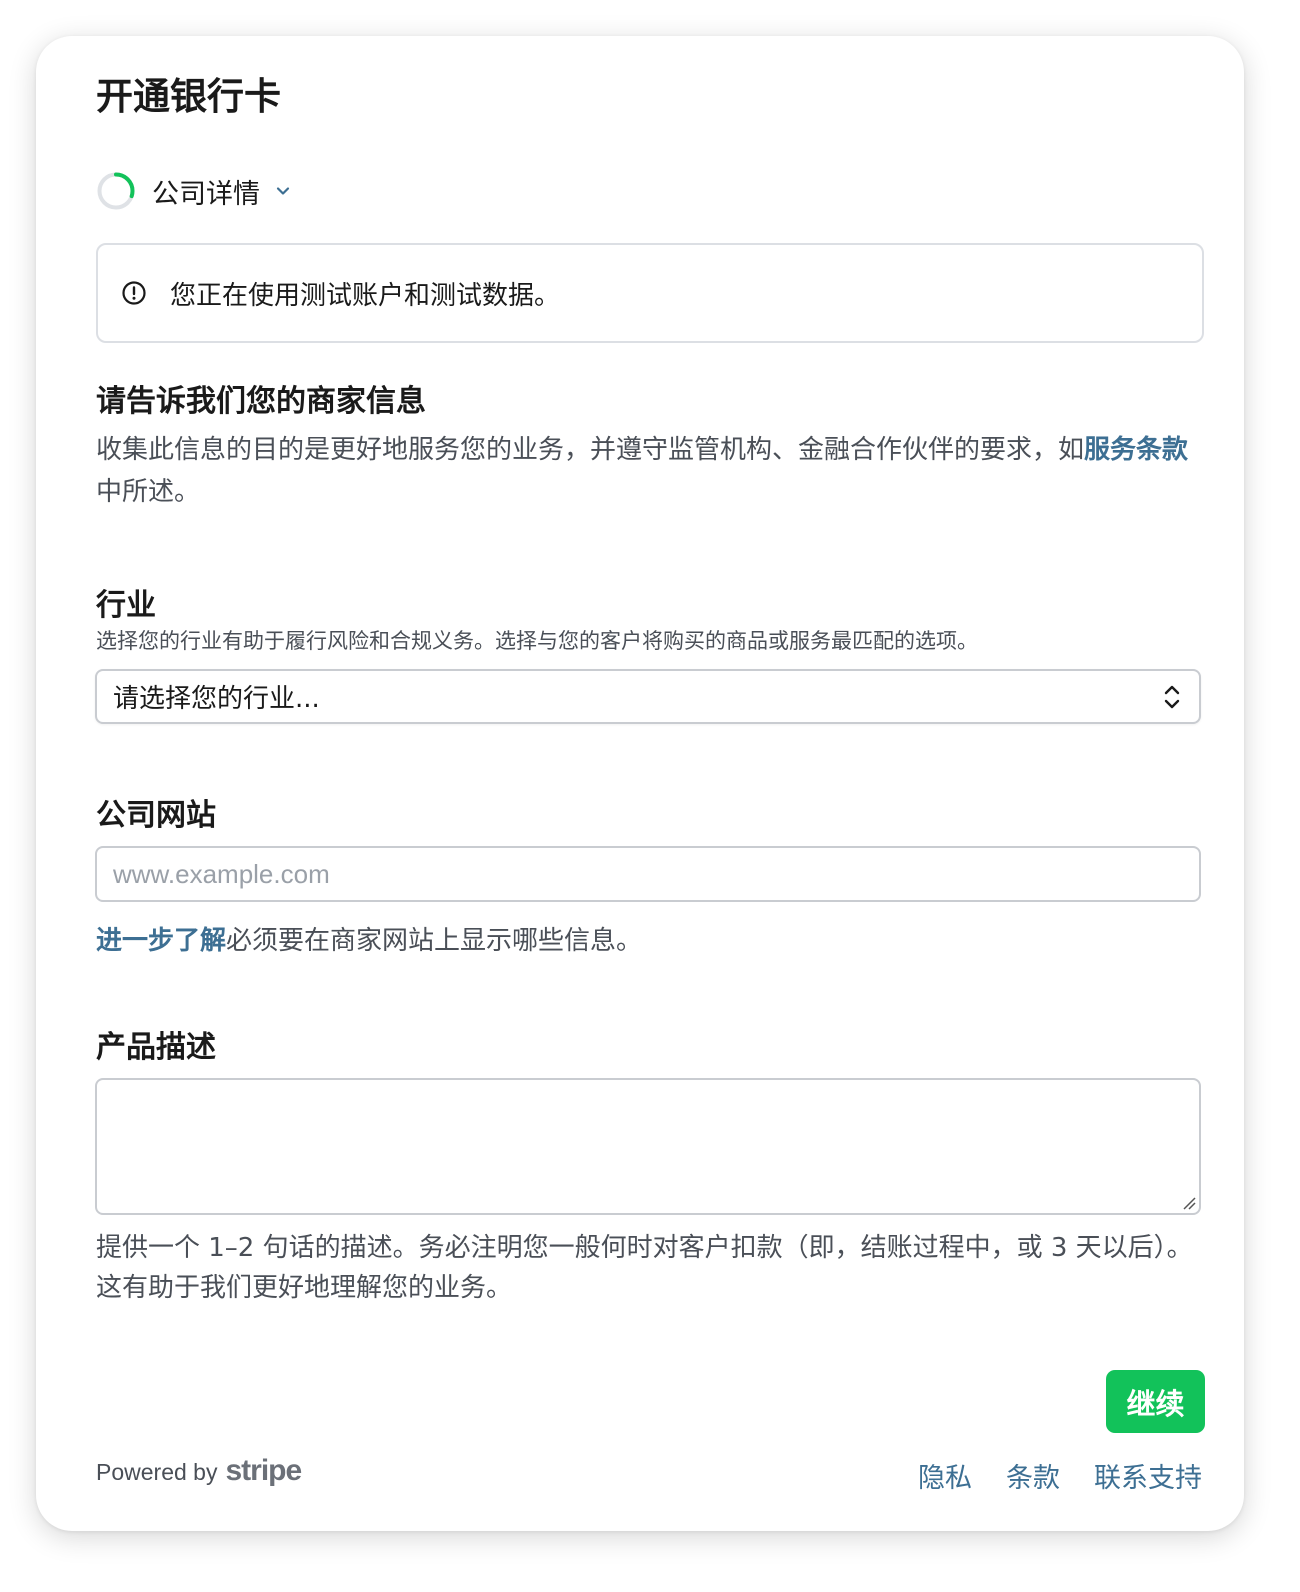  Describe the element at coordinates (1189, 1203) in the screenshot. I see `resize-grip-icon` at that location.